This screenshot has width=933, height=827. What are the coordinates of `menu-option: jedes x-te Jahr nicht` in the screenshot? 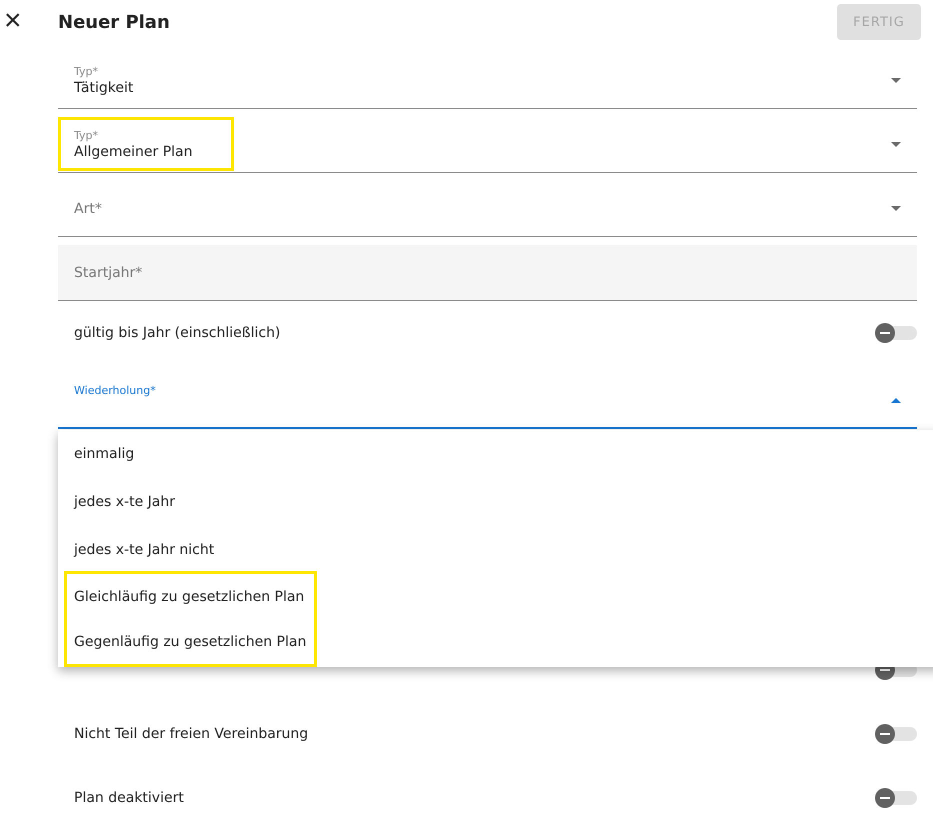 It's located at (495, 550).